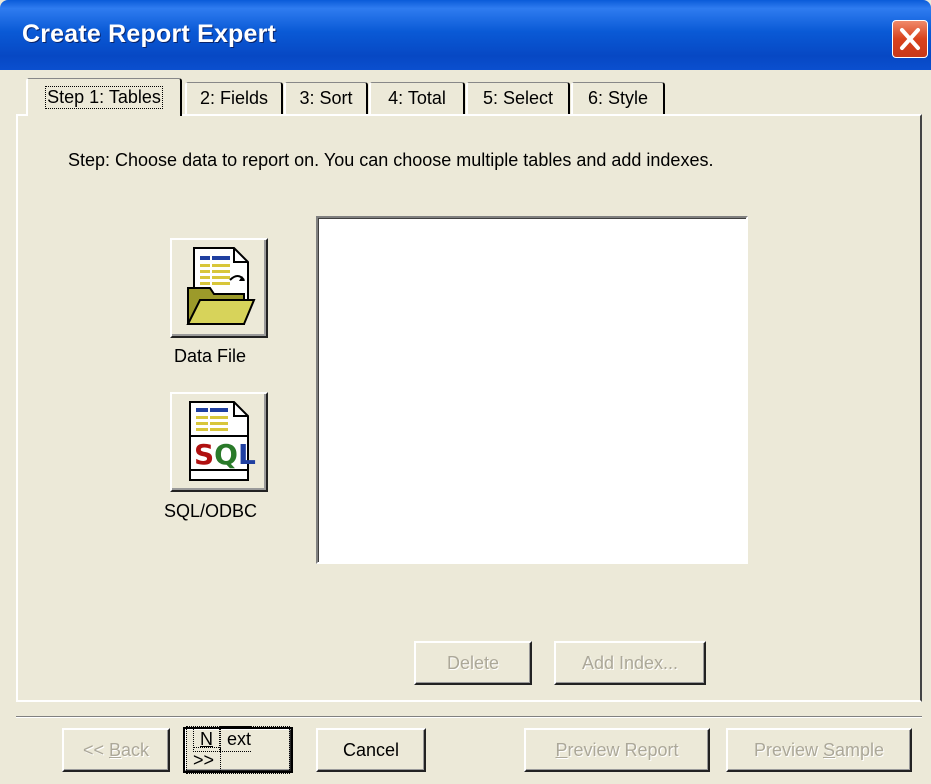 Image resolution: width=931 pixels, height=784 pixels. I want to click on back-button-label: << Back, so click(116, 749).